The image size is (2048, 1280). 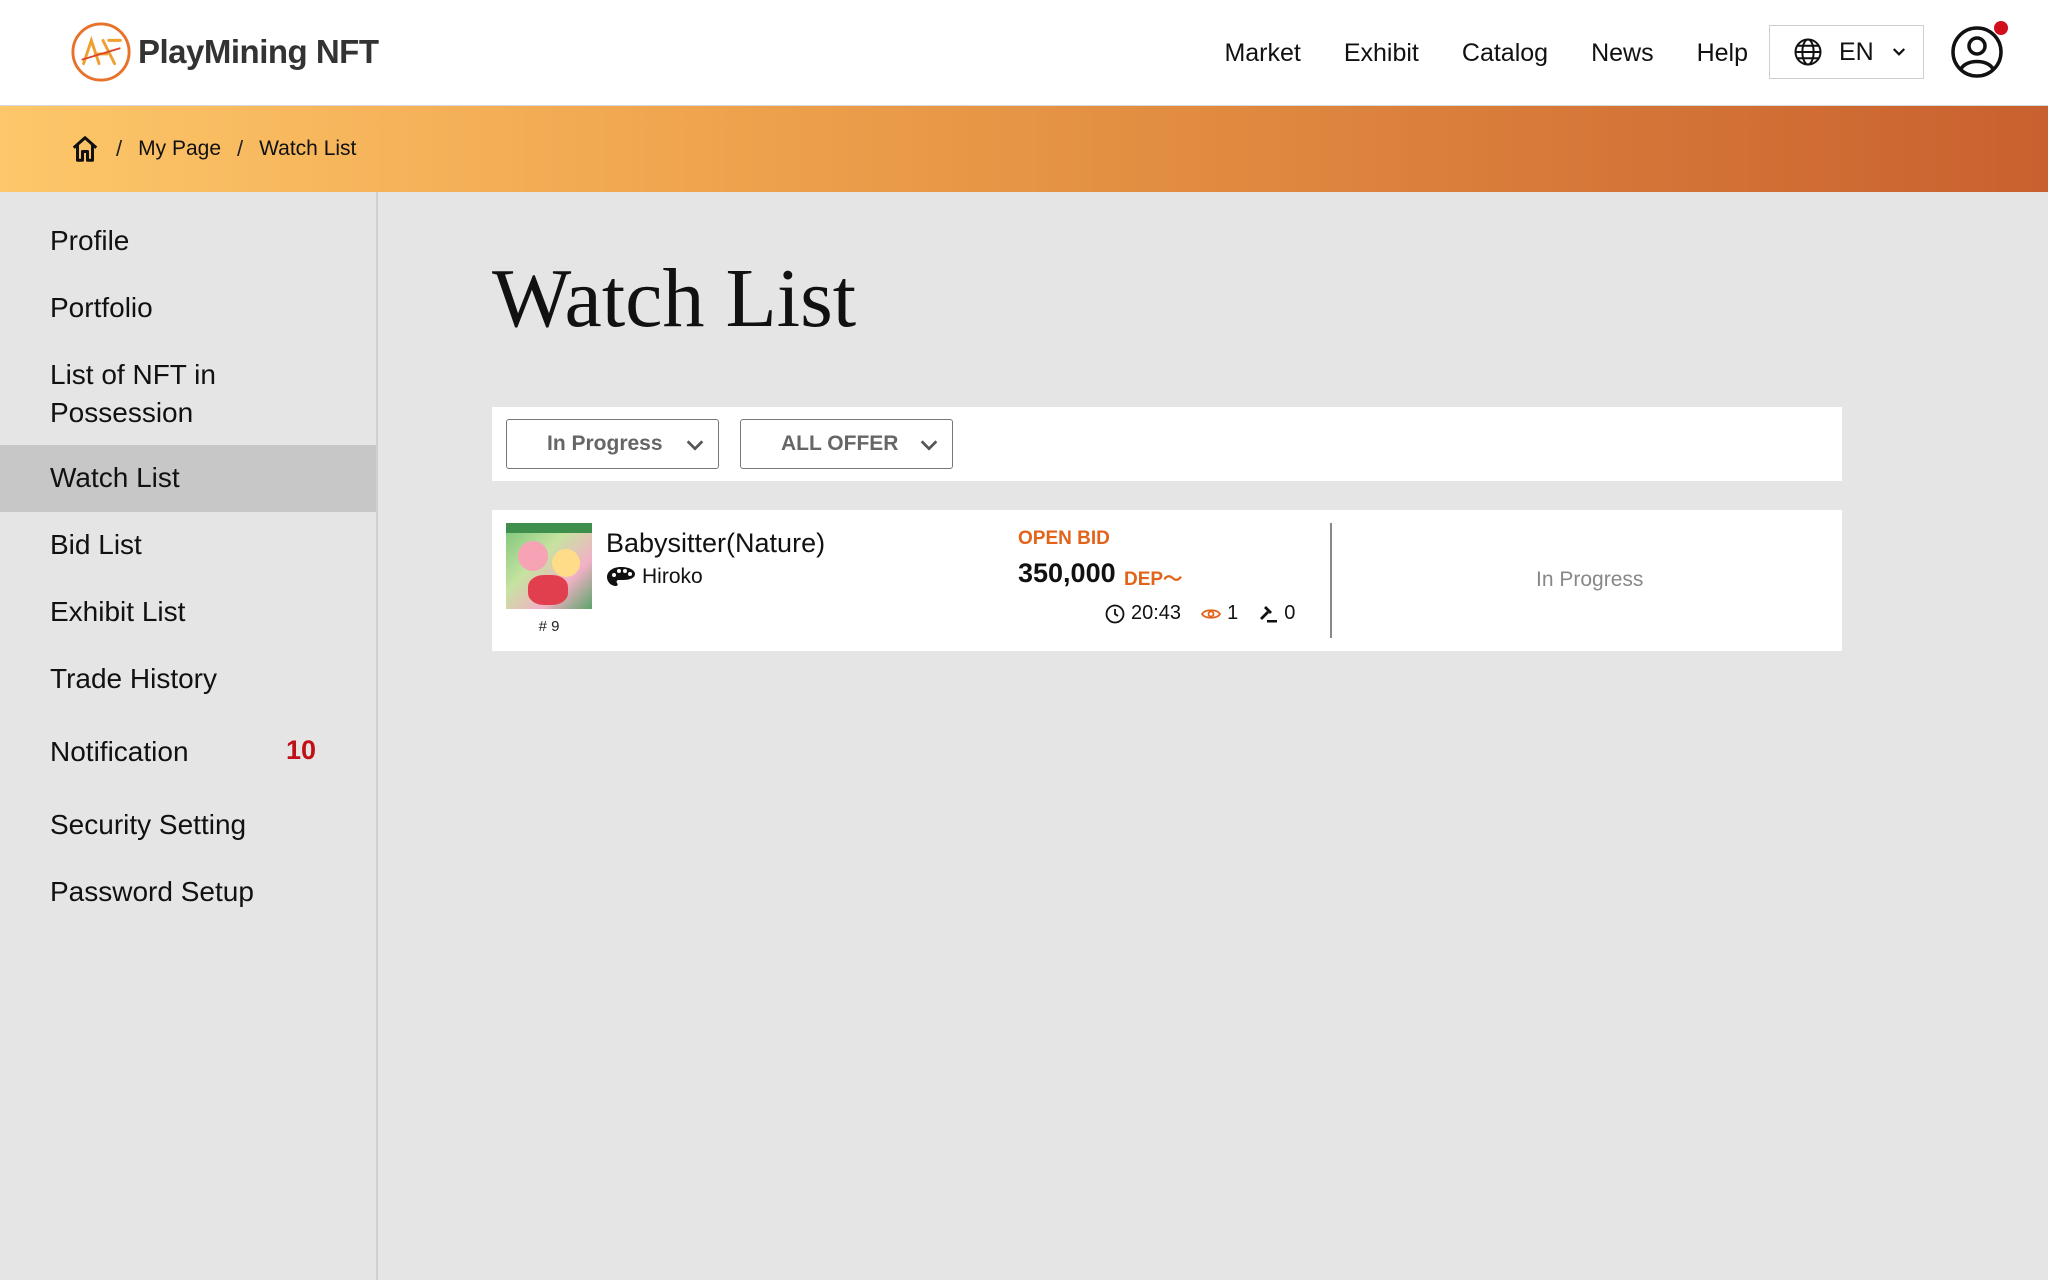 What do you see at coordinates (672, 577) in the screenshot?
I see `creator-name: Hiroko` at bounding box center [672, 577].